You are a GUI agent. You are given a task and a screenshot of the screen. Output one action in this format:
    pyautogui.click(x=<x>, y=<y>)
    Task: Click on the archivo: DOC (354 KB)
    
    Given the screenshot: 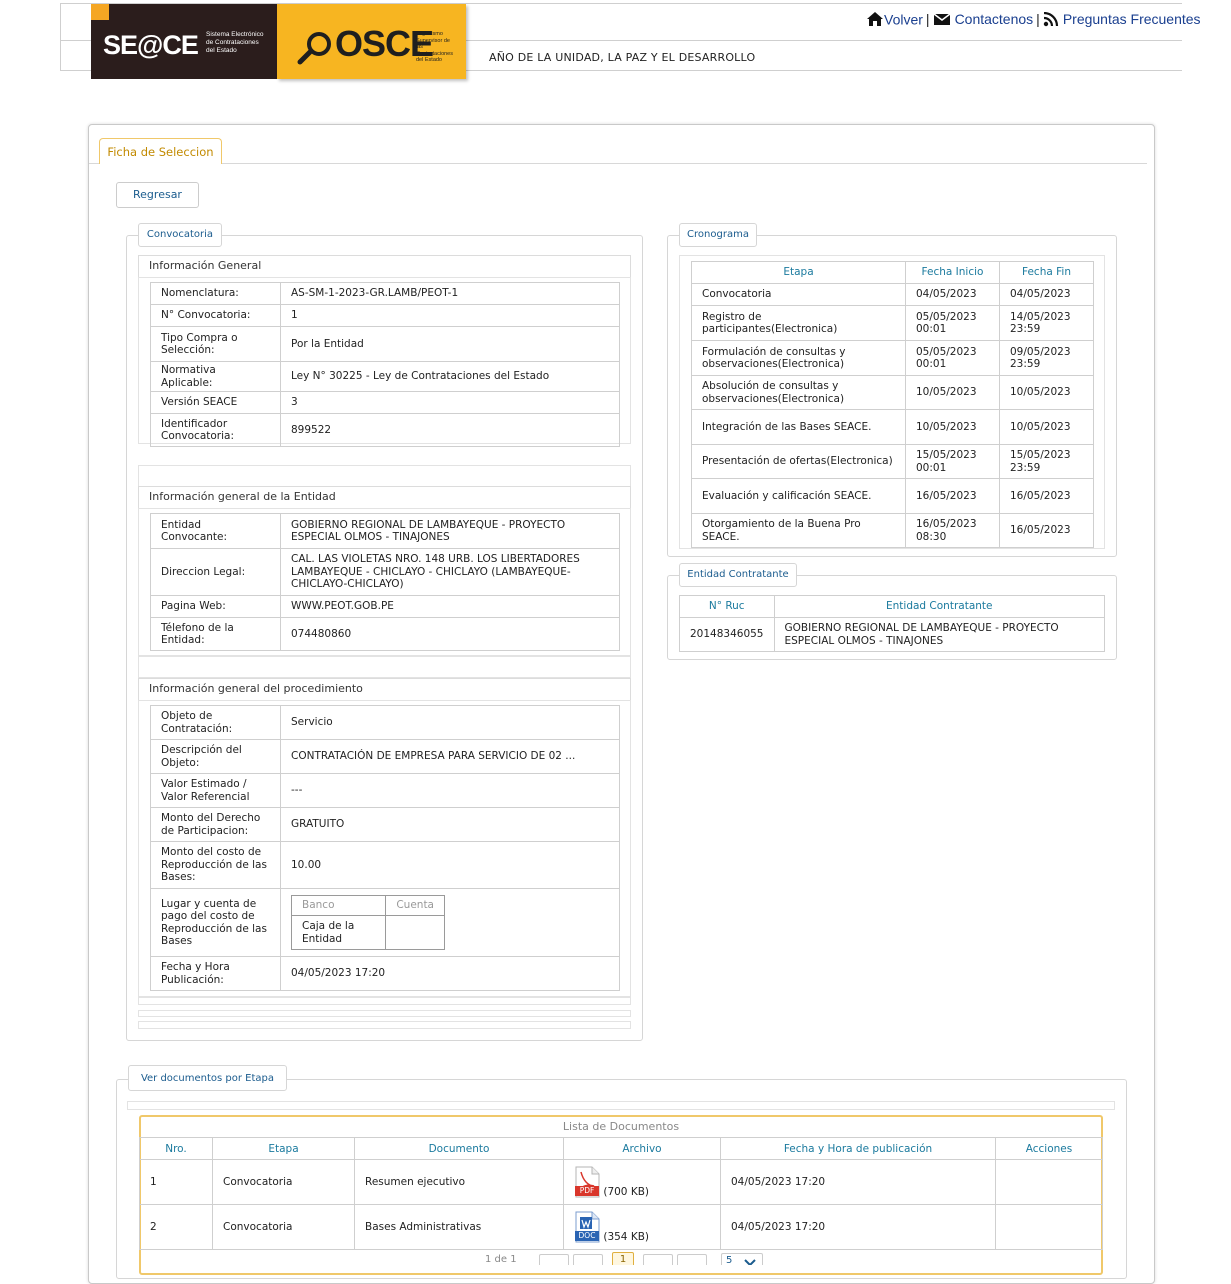 What is the action you would take?
    pyautogui.click(x=642, y=1227)
    